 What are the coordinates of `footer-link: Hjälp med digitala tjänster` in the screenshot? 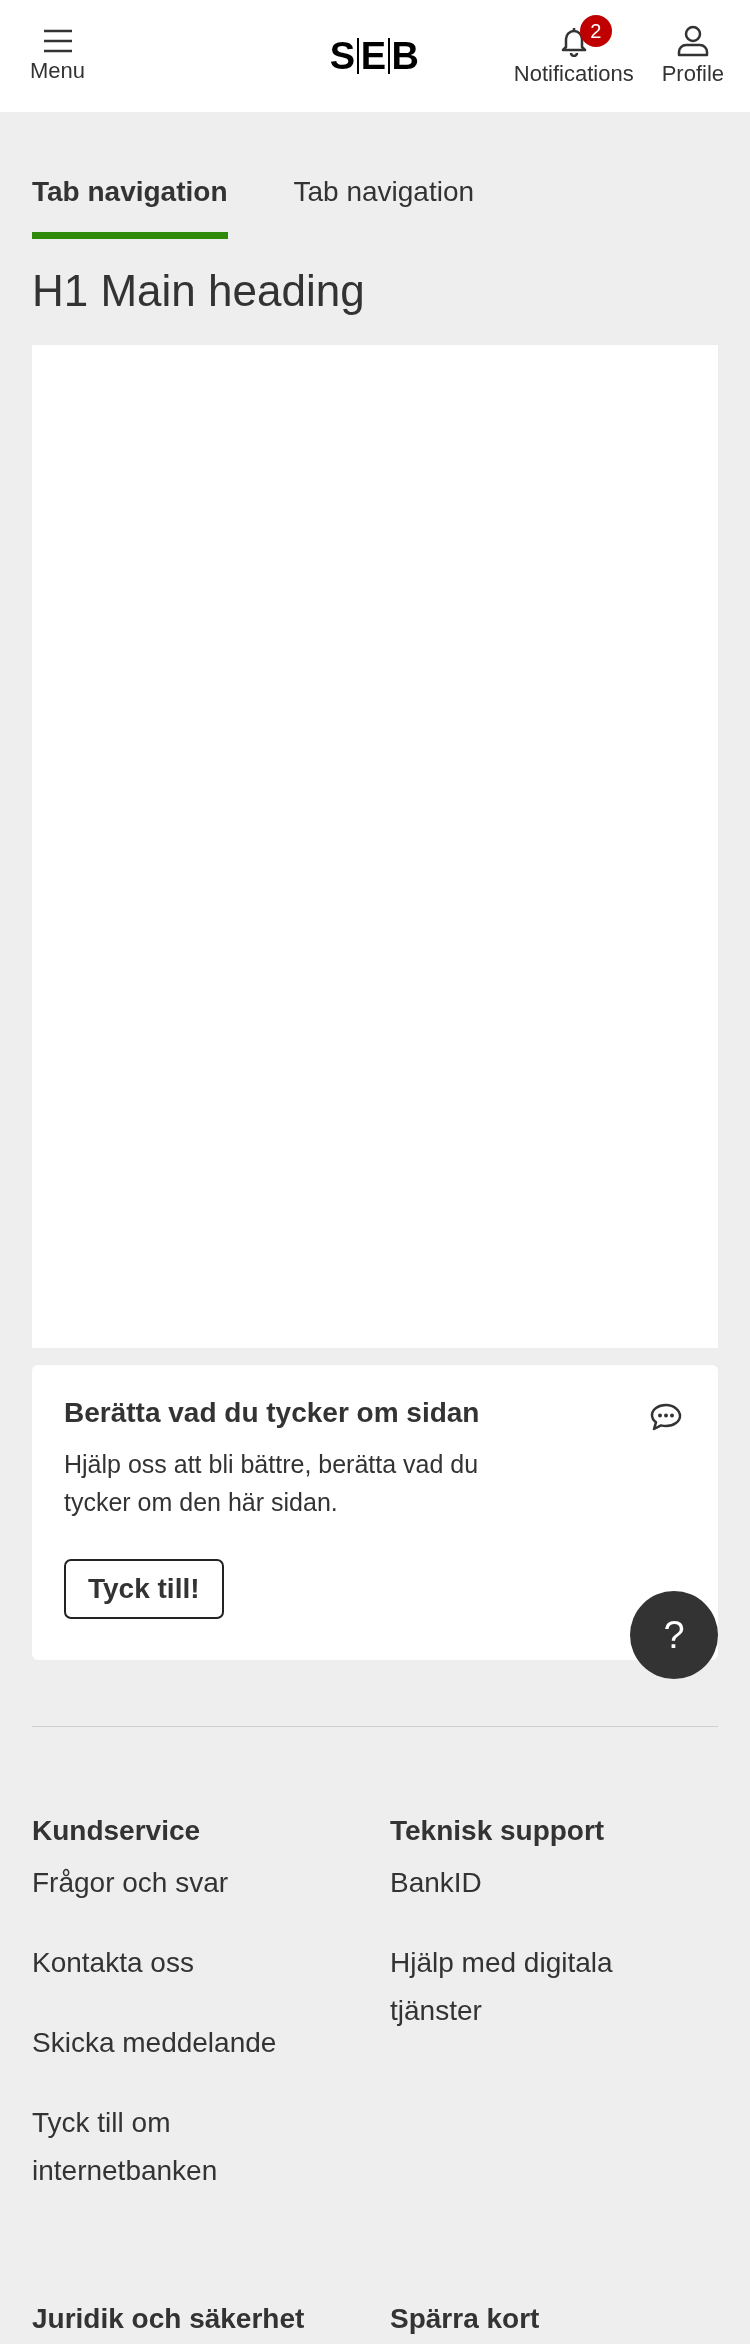 It's located at (535, 1987).